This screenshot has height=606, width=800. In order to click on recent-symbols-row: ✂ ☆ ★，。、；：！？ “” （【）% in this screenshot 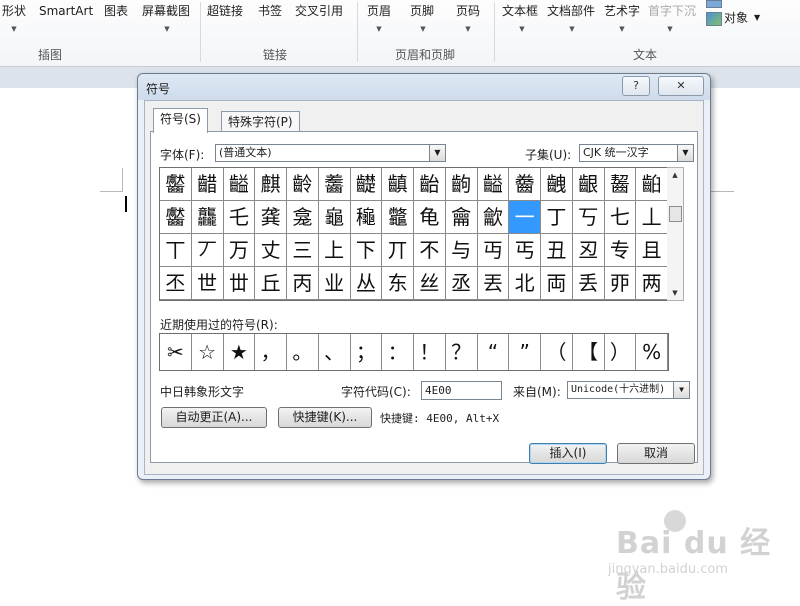, I will do `click(414, 352)`.